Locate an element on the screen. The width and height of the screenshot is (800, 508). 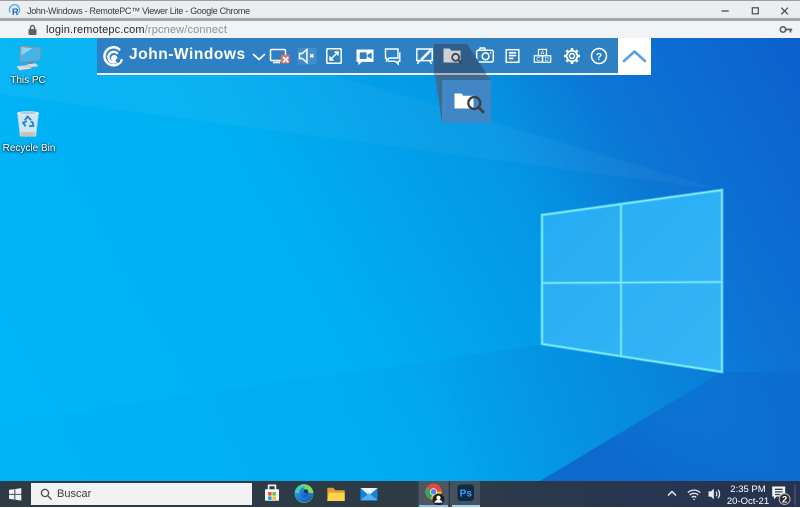
svg-text: Ps is located at coordinates (466, 494).